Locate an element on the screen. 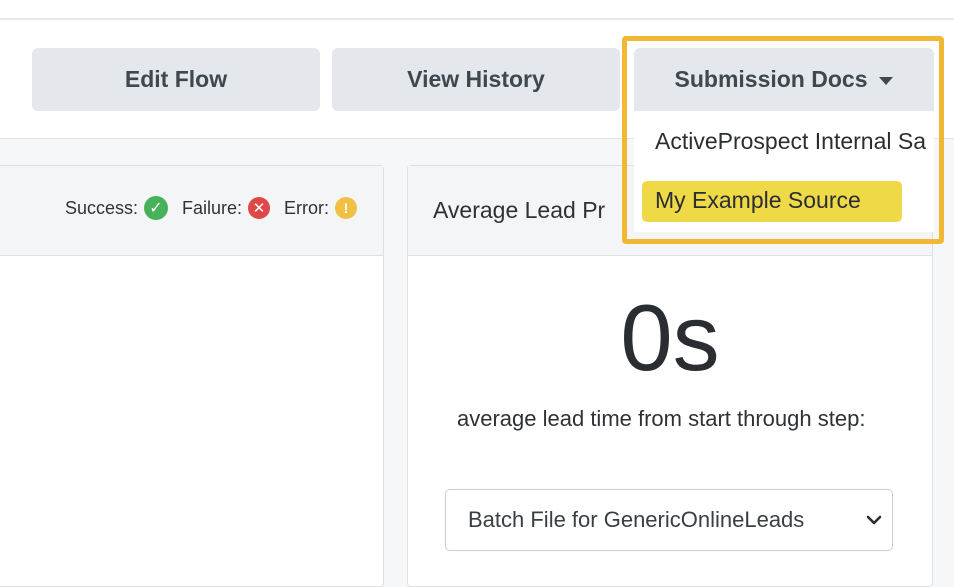  chevron-down-icon is located at coordinates (874, 520).